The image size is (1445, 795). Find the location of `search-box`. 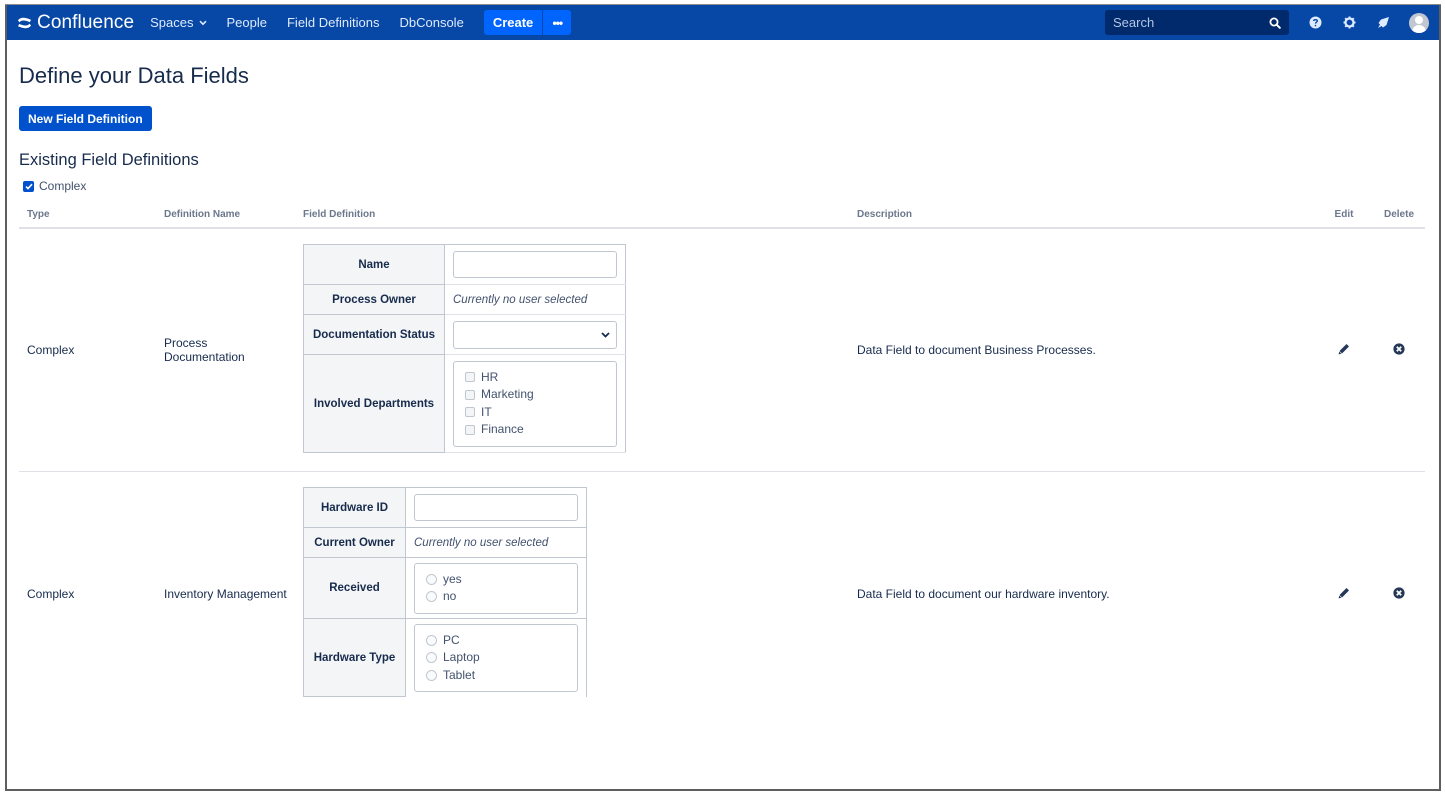

search-box is located at coordinates (1197, 22).